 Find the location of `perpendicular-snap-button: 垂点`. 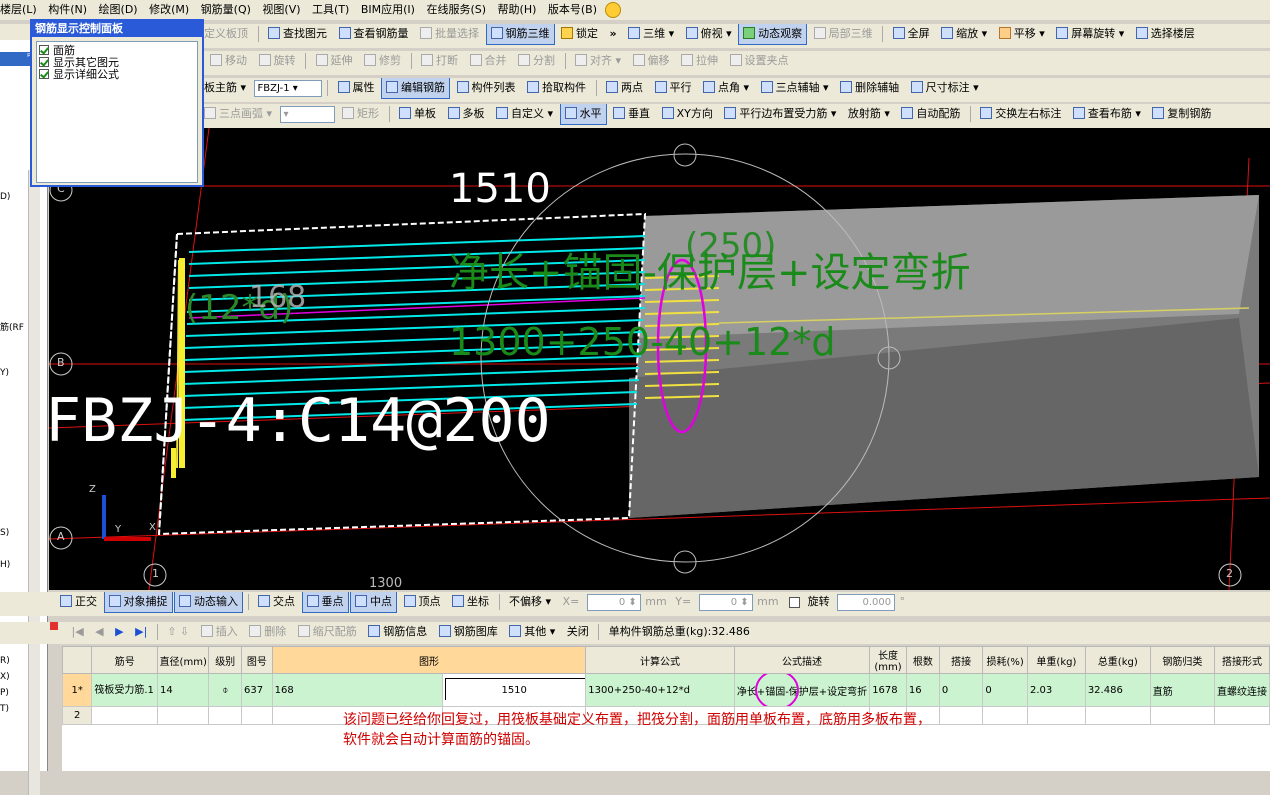

perpendicular-snap-button: 垂点 is located at coordinates (325, 602).